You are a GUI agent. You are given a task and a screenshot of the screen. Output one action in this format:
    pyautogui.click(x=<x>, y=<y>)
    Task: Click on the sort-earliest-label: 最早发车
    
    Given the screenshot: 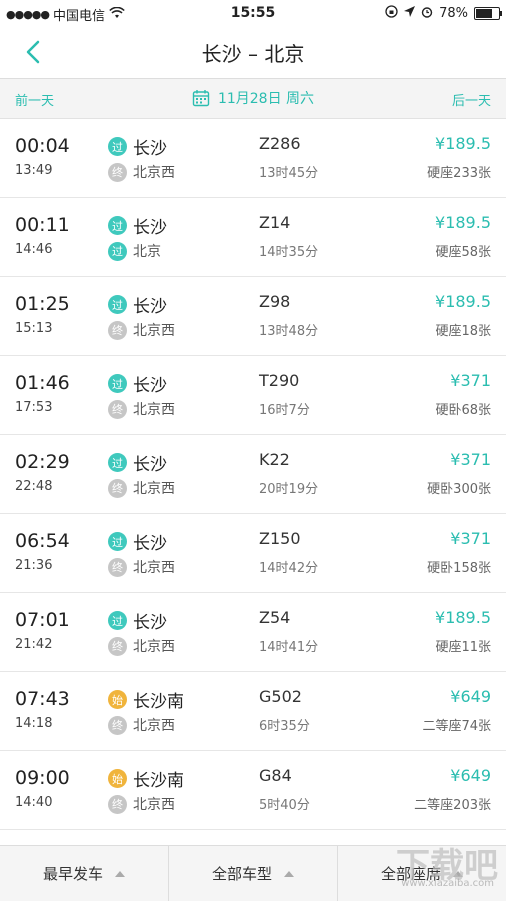 What is the action you would take?
    pyautogui.click(x=72, y=874)
    